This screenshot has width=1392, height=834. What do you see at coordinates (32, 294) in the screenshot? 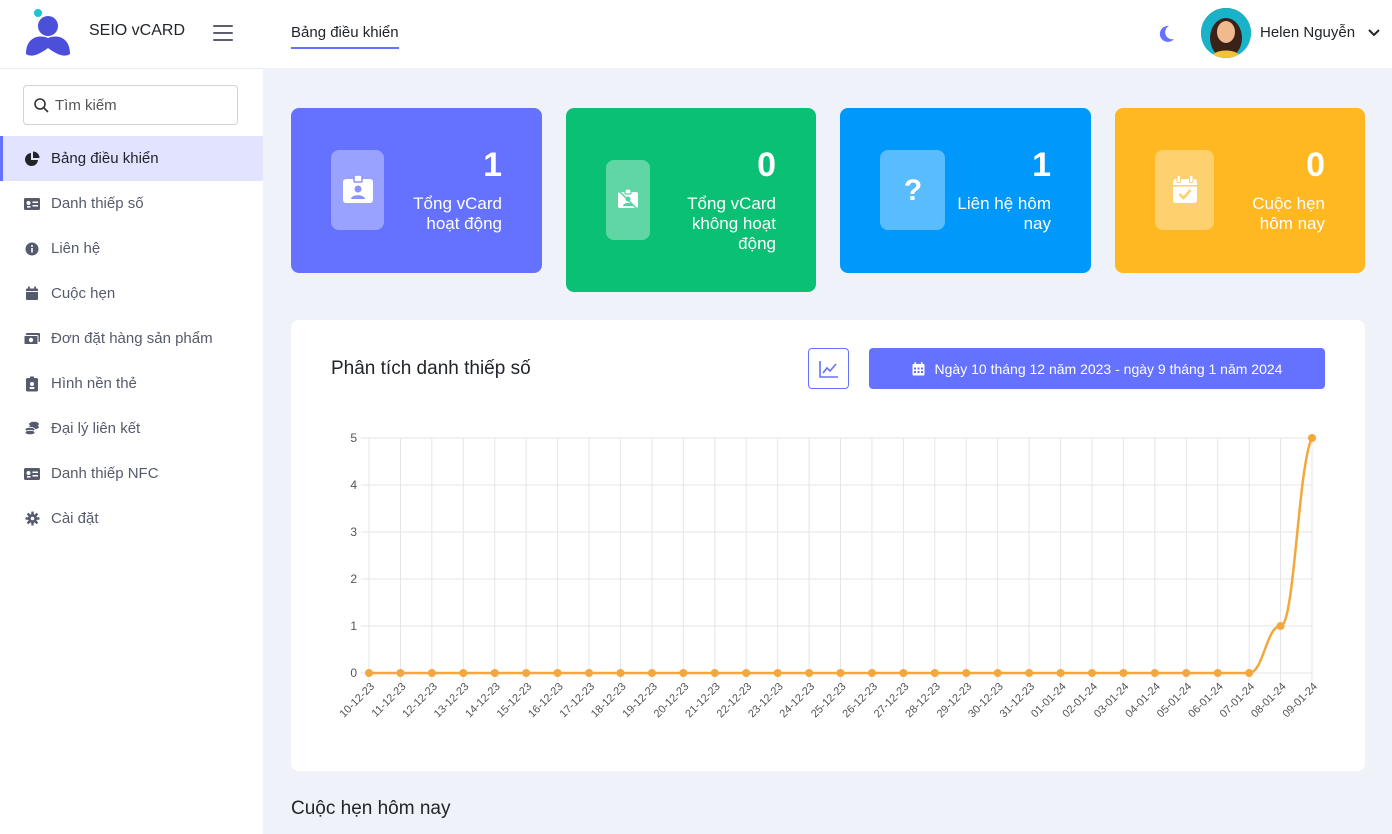
I see `calendar-icon` at bounding box center [32, 294].